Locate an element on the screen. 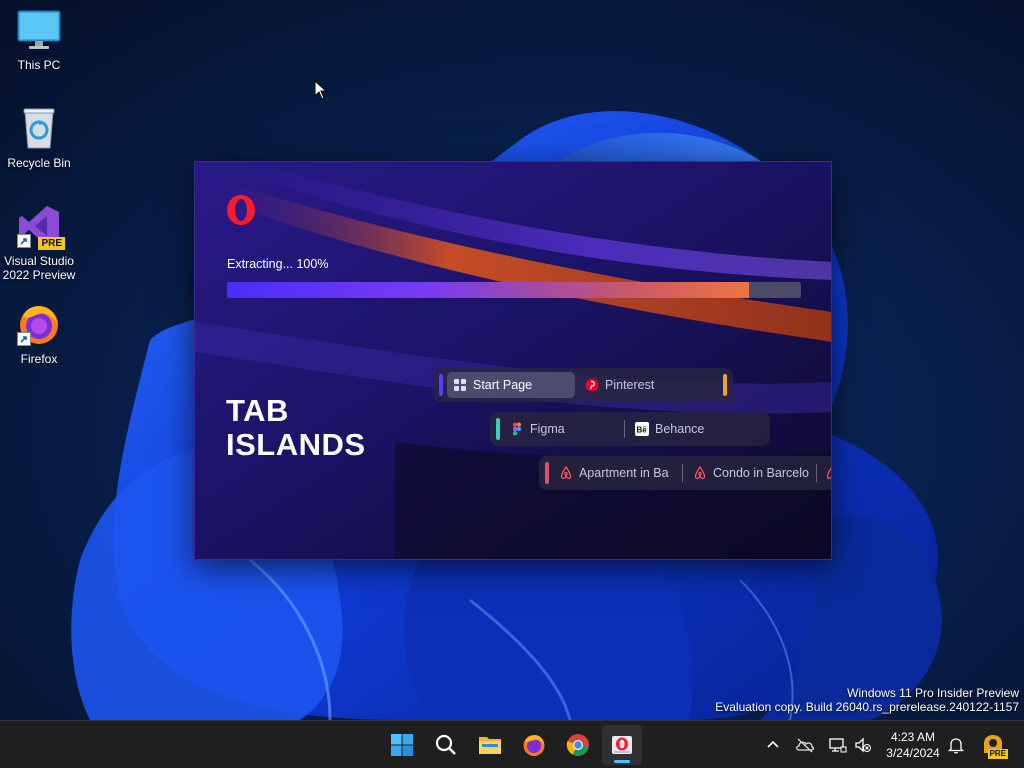  recycle-bin-icon is located at coordinates (39, 128).